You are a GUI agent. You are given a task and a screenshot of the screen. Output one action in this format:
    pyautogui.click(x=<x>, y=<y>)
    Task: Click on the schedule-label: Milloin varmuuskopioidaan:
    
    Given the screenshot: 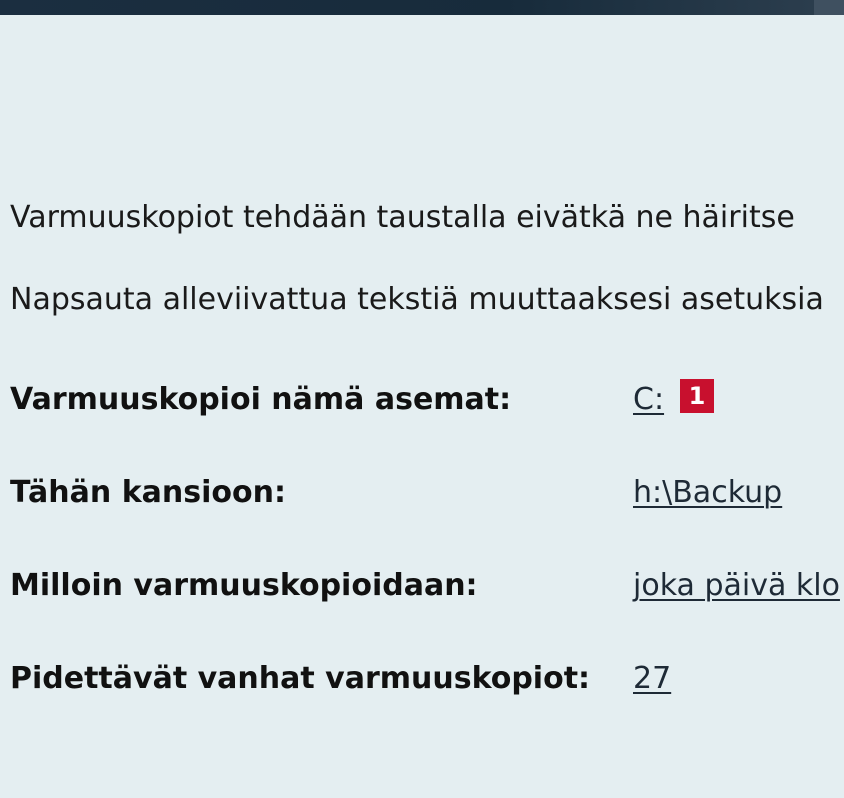 What is the action you would take?
    pyautogui.click(x=244, y=585)
    